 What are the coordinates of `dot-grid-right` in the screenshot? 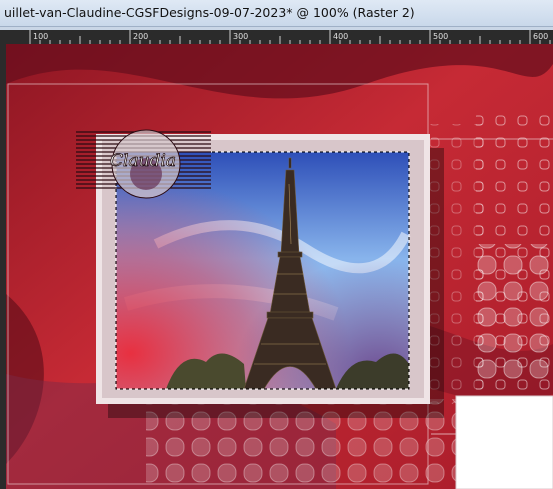 It's located at (514, 314).